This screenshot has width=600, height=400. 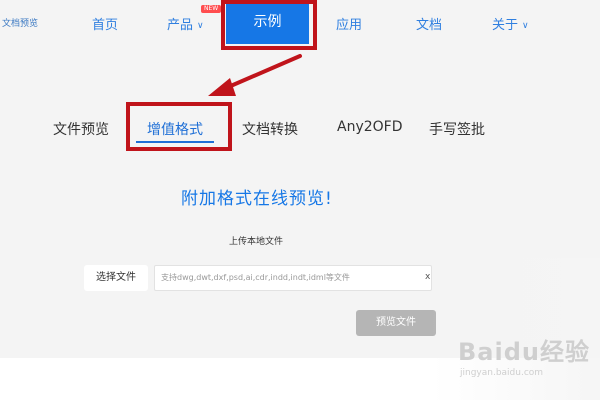 What do you see at coordinates (516, 329) in the screenshot?
I see `fade-overlay` at bounding box center [516, 329].